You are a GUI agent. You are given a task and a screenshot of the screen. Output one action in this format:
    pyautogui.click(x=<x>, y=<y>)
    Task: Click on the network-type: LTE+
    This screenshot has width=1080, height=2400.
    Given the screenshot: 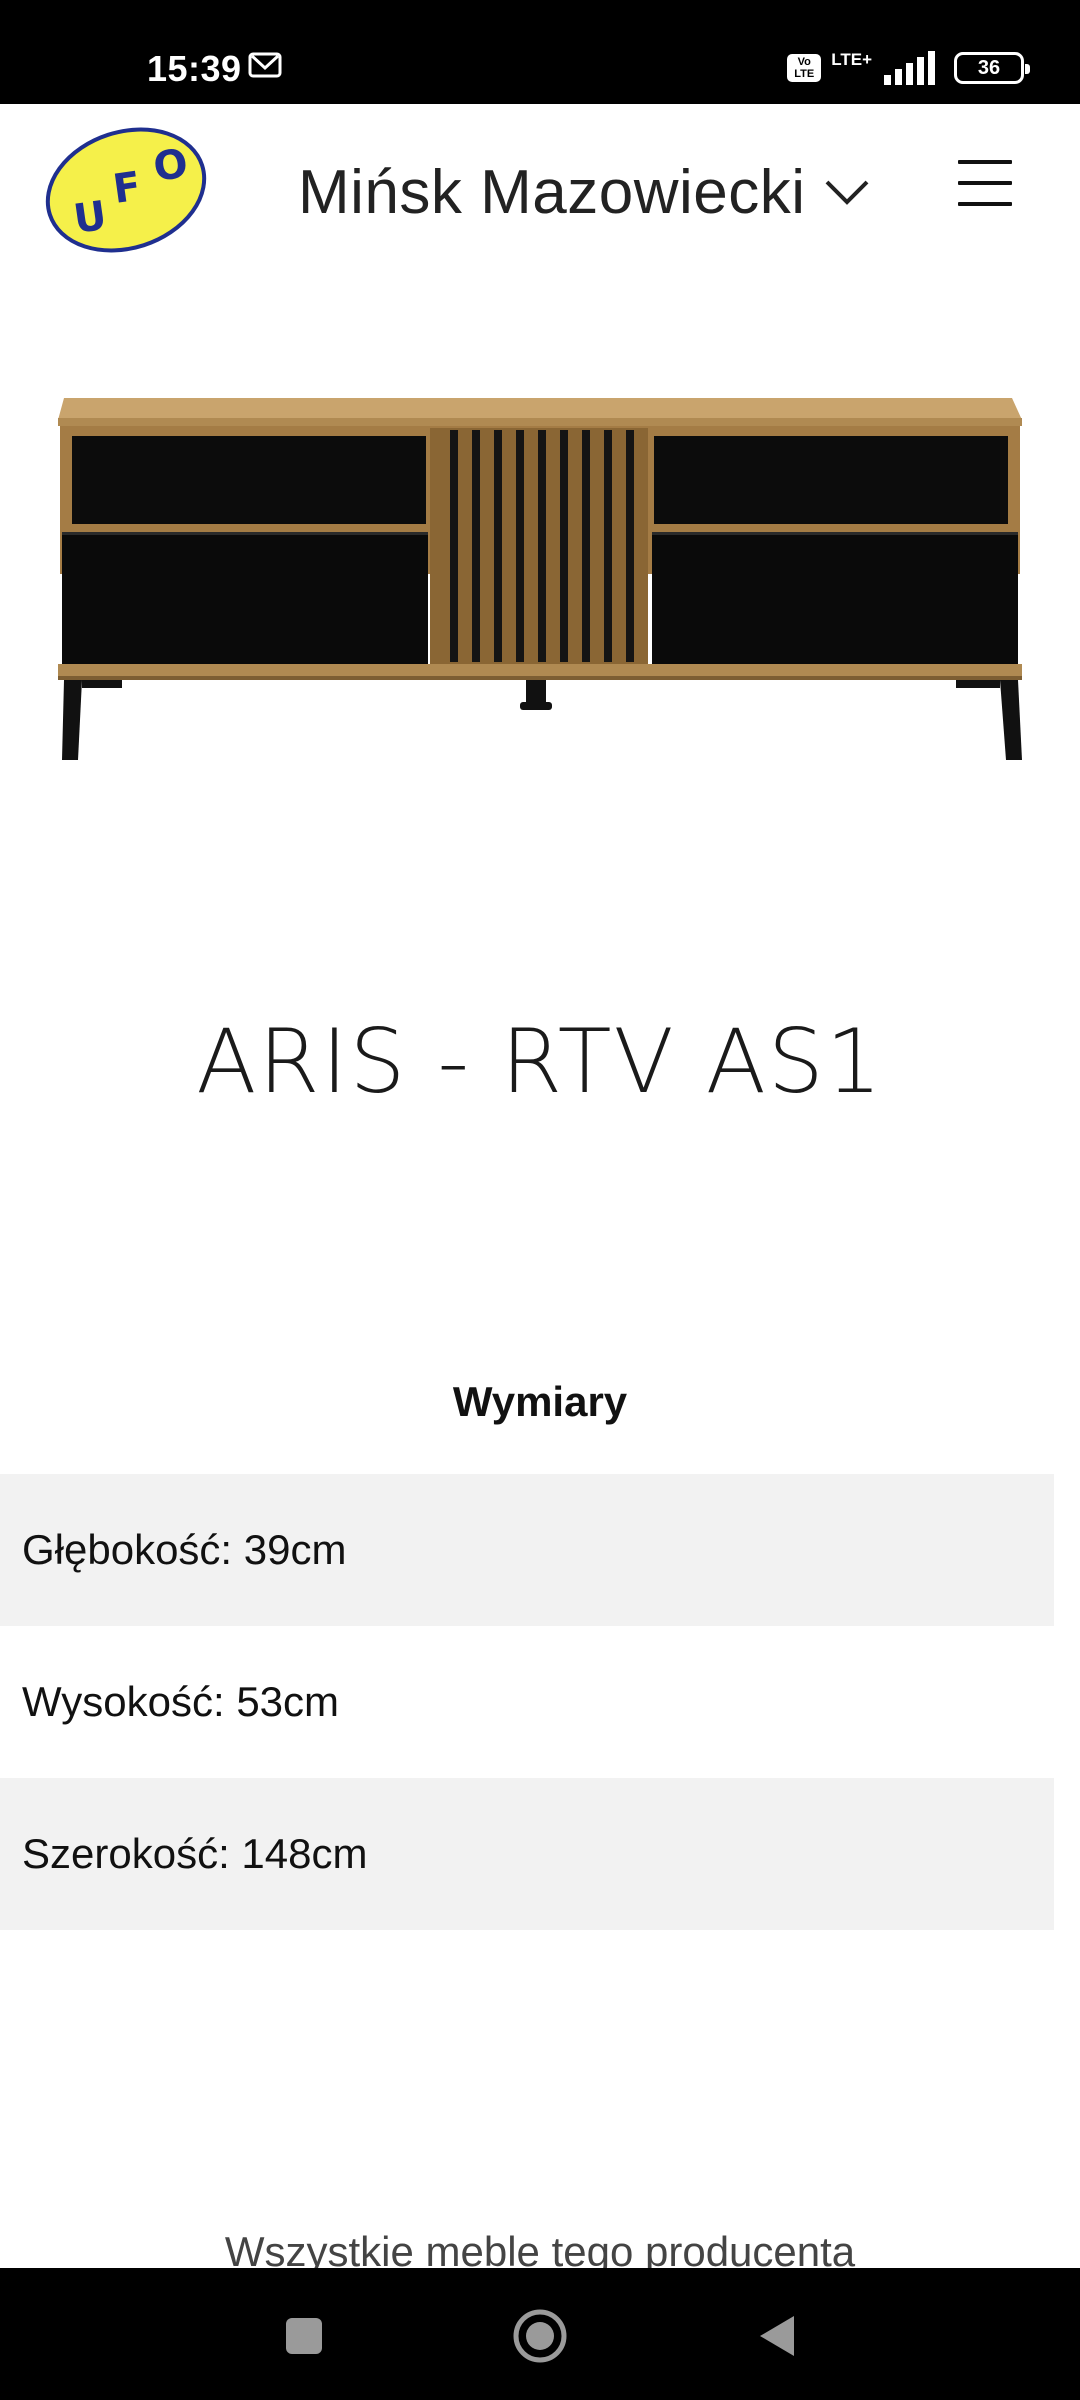 What is the action you would take?
    pyautogui.click(x=851, y=59)
    